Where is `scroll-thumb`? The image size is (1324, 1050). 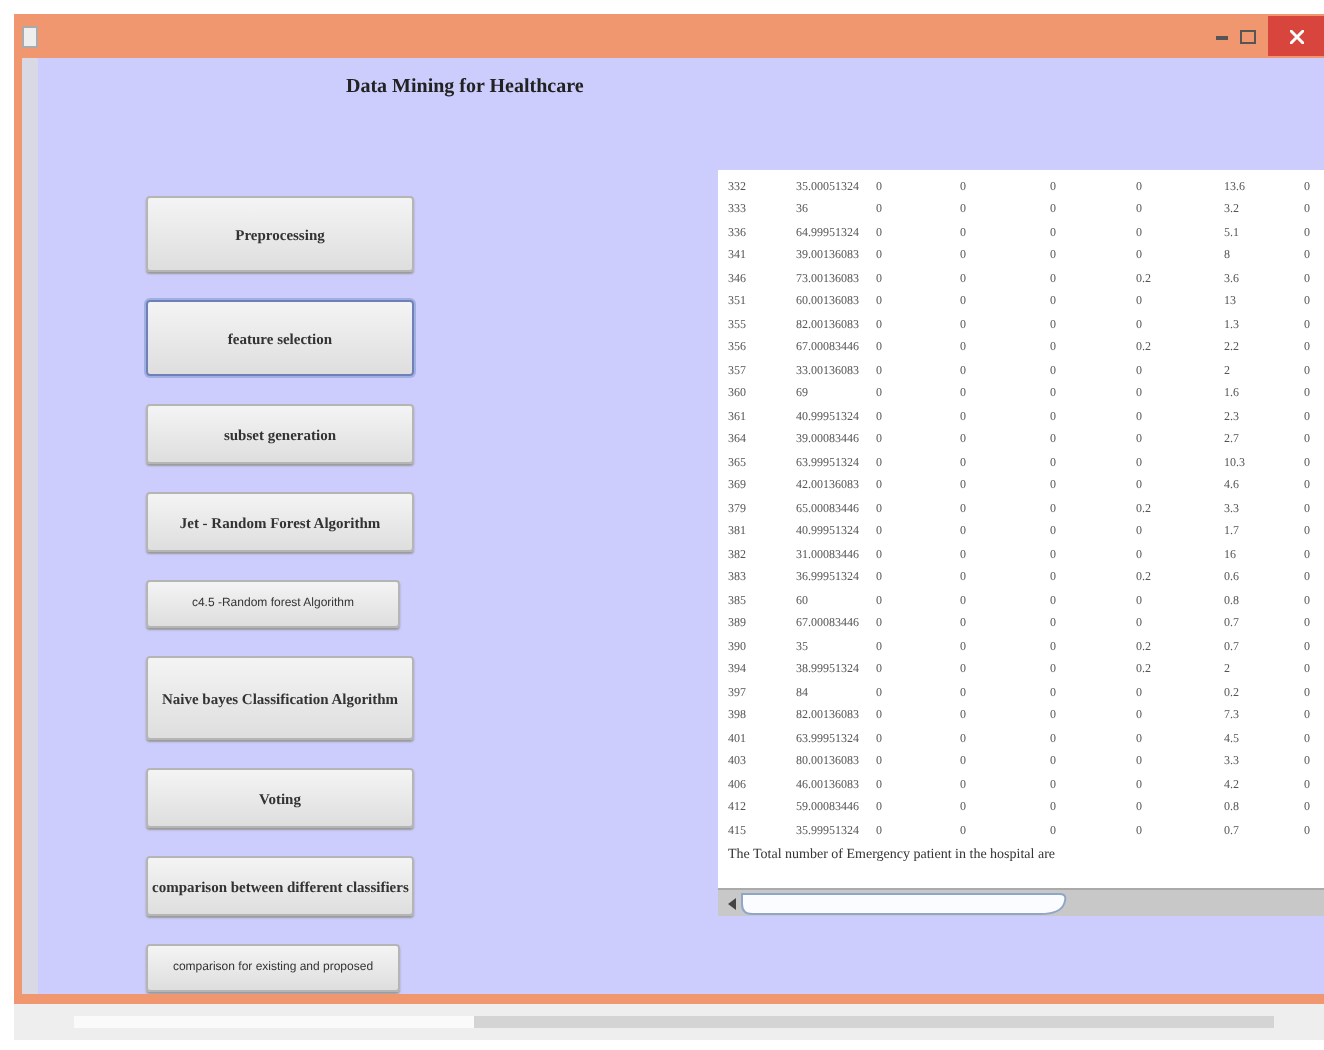
scroll-thumb is located at coordinates (905, 903).